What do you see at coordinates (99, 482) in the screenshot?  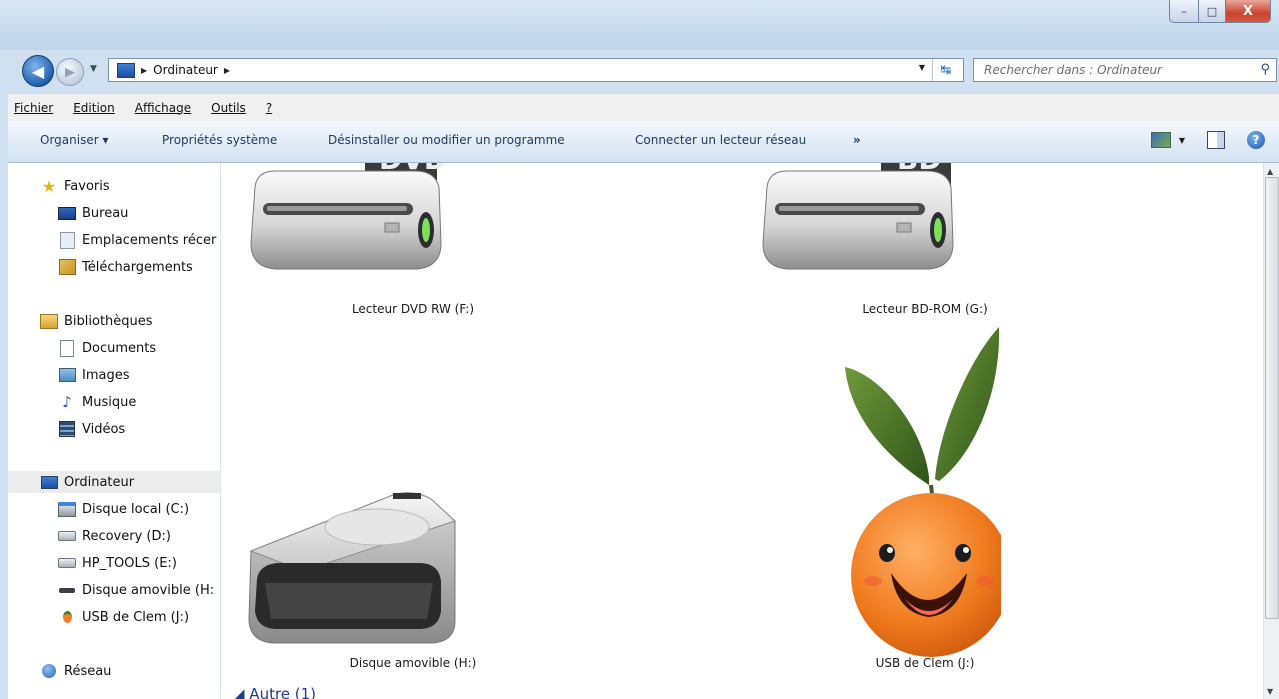 I see `sidebar-item-label: Ordinateur` at bounding box center [99, 482].